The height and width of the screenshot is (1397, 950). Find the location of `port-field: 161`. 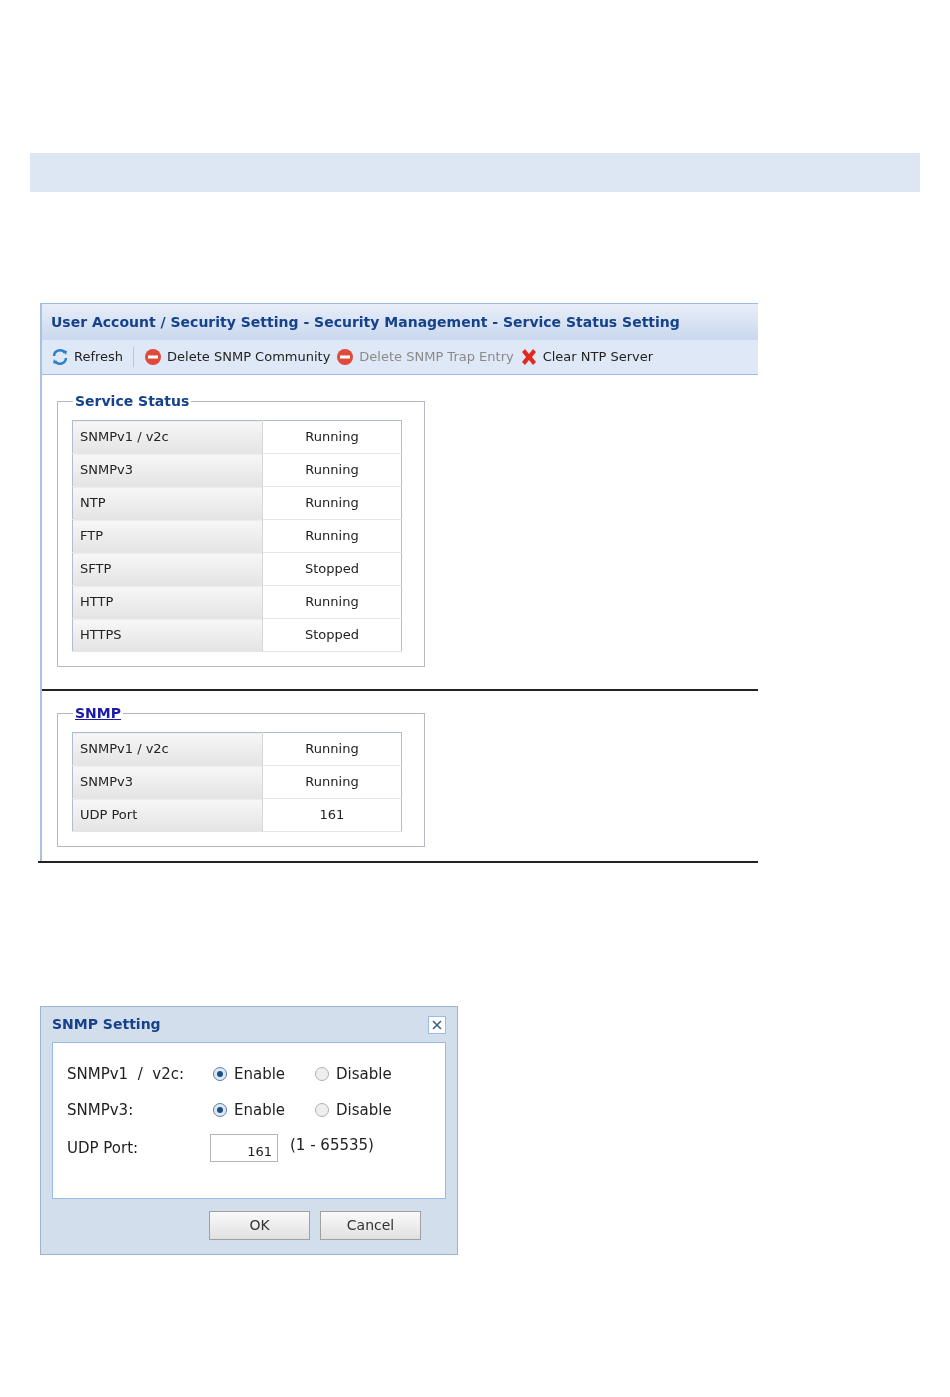

port-field: 161 is located at coordinates (244, 1148).